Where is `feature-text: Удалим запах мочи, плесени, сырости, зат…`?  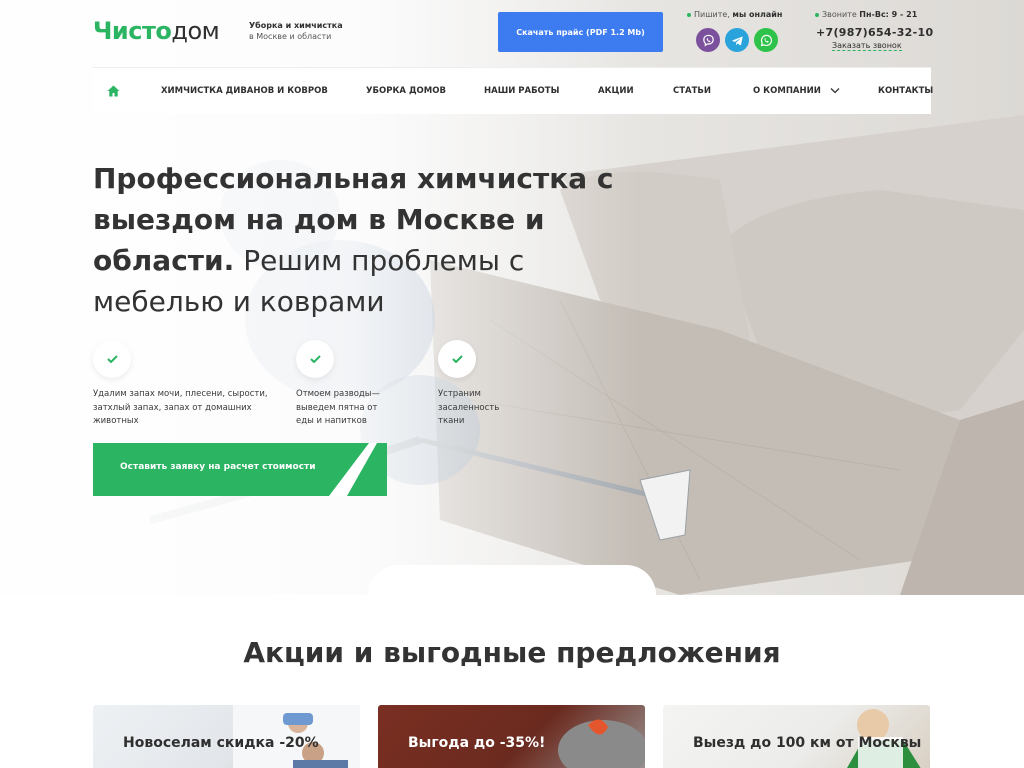
feature-text: Удалим запах мочи, плесени, сырости, зат… is located at coordinates (180, 407).